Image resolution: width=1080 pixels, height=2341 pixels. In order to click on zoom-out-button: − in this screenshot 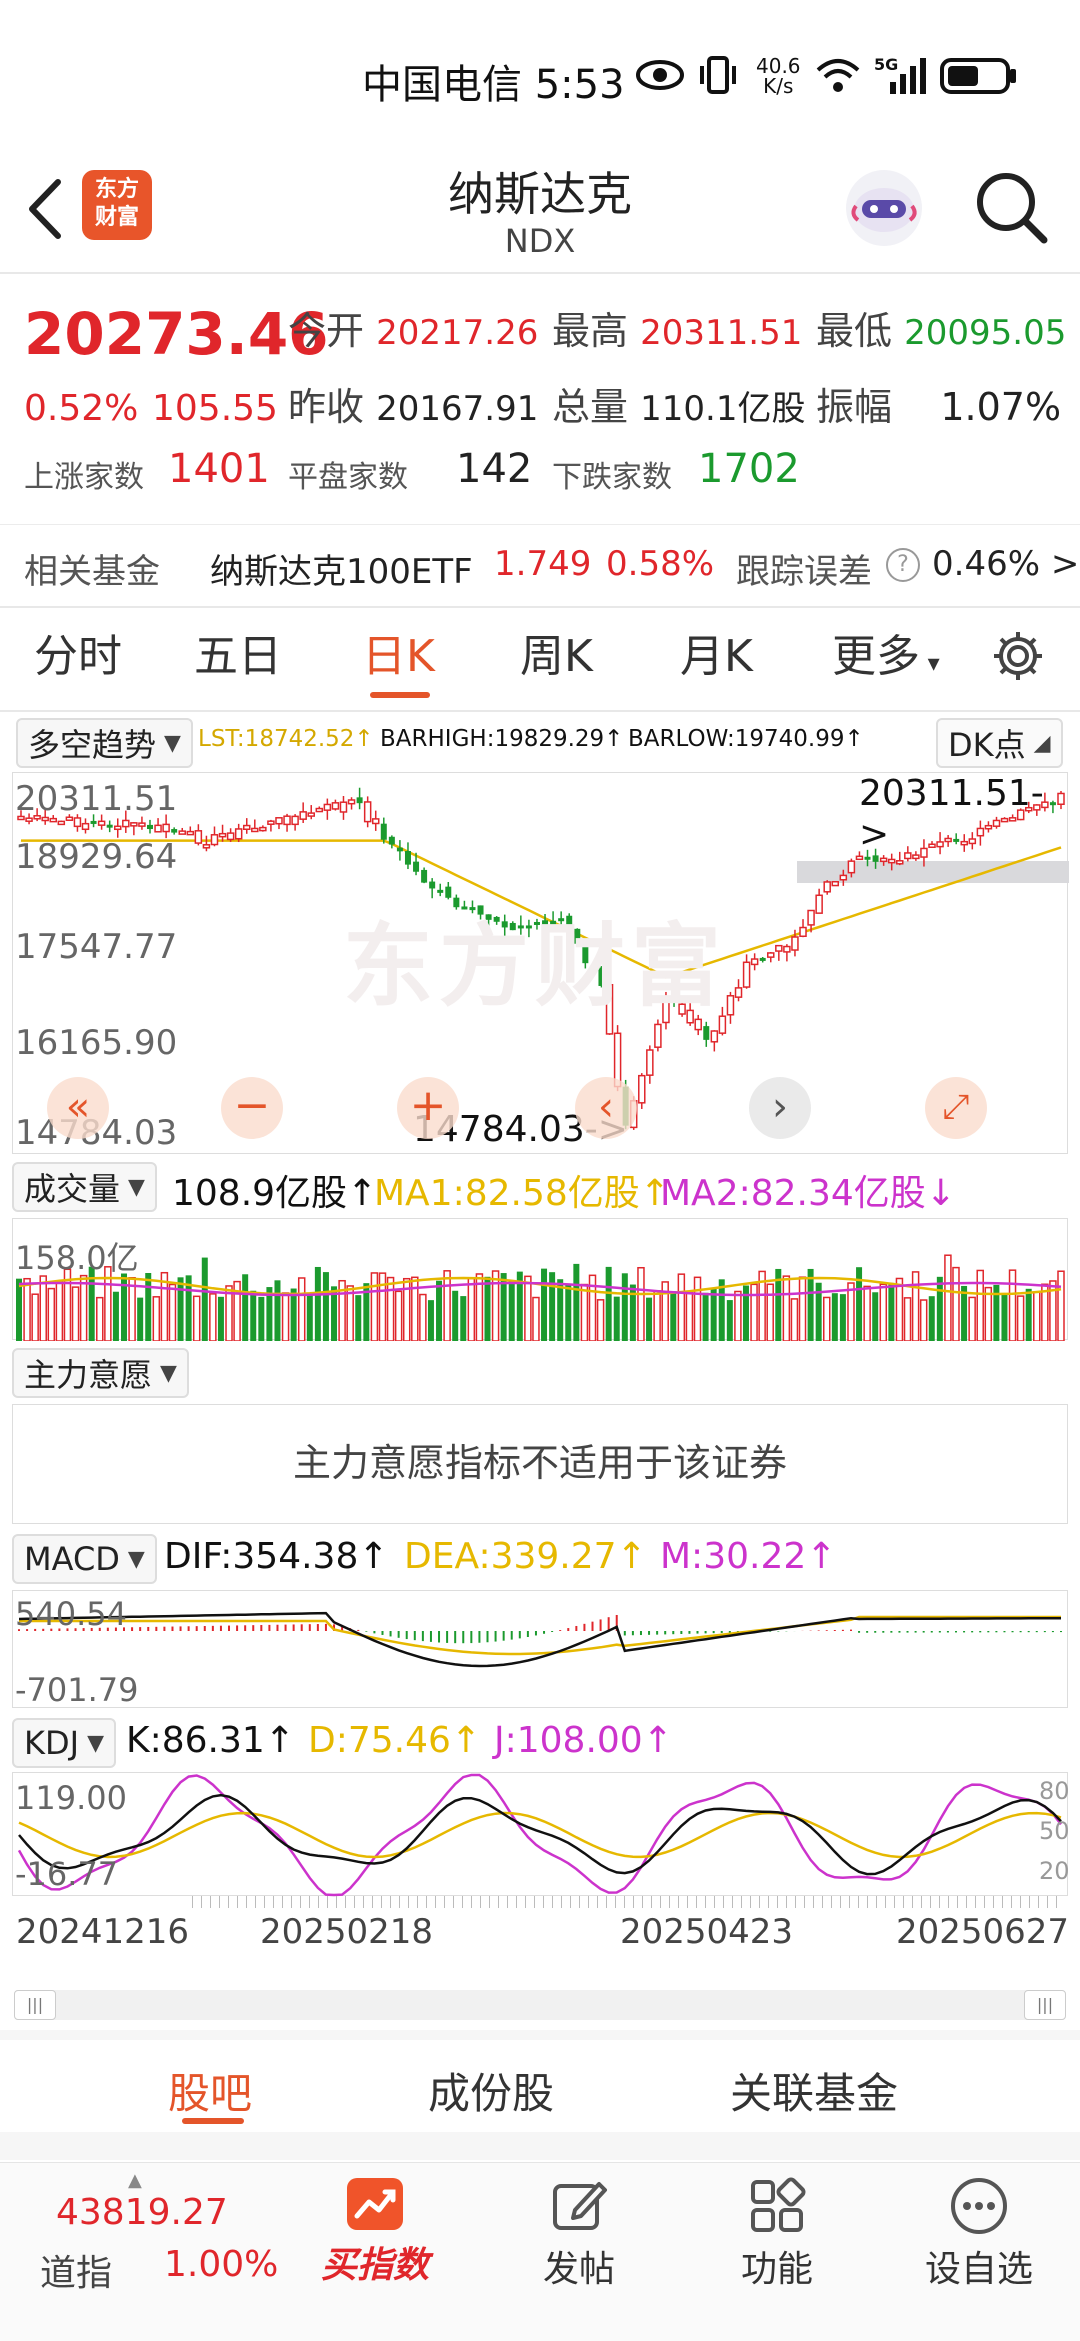, I will do `click(252, 1108)`.